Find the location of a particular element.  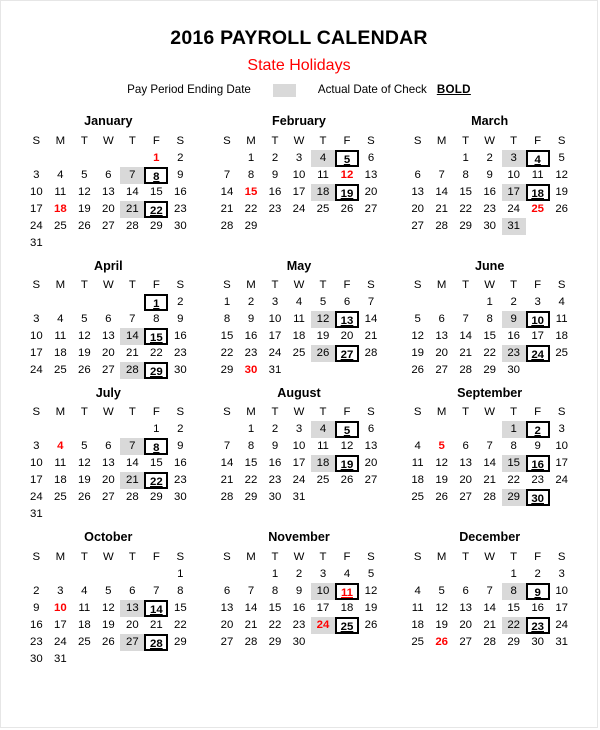

day-cell-pay-period-end: 28 is located at coordinates (132, 370).